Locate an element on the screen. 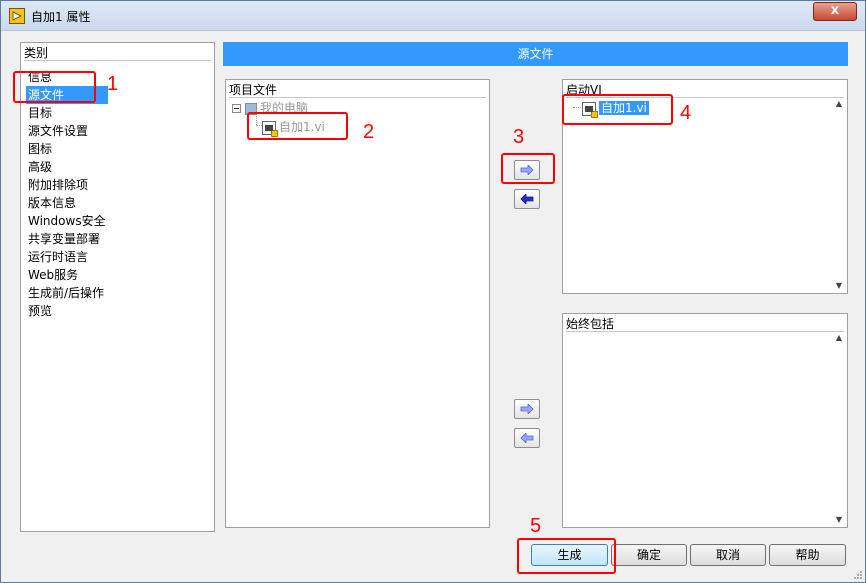  labview-app-icon is located at coordinates (17, 16).